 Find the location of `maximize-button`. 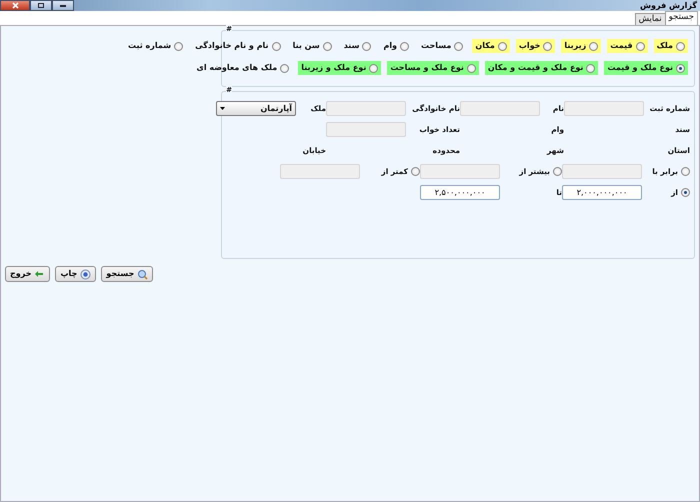

maximize-button is located at coordinates (41, 5).